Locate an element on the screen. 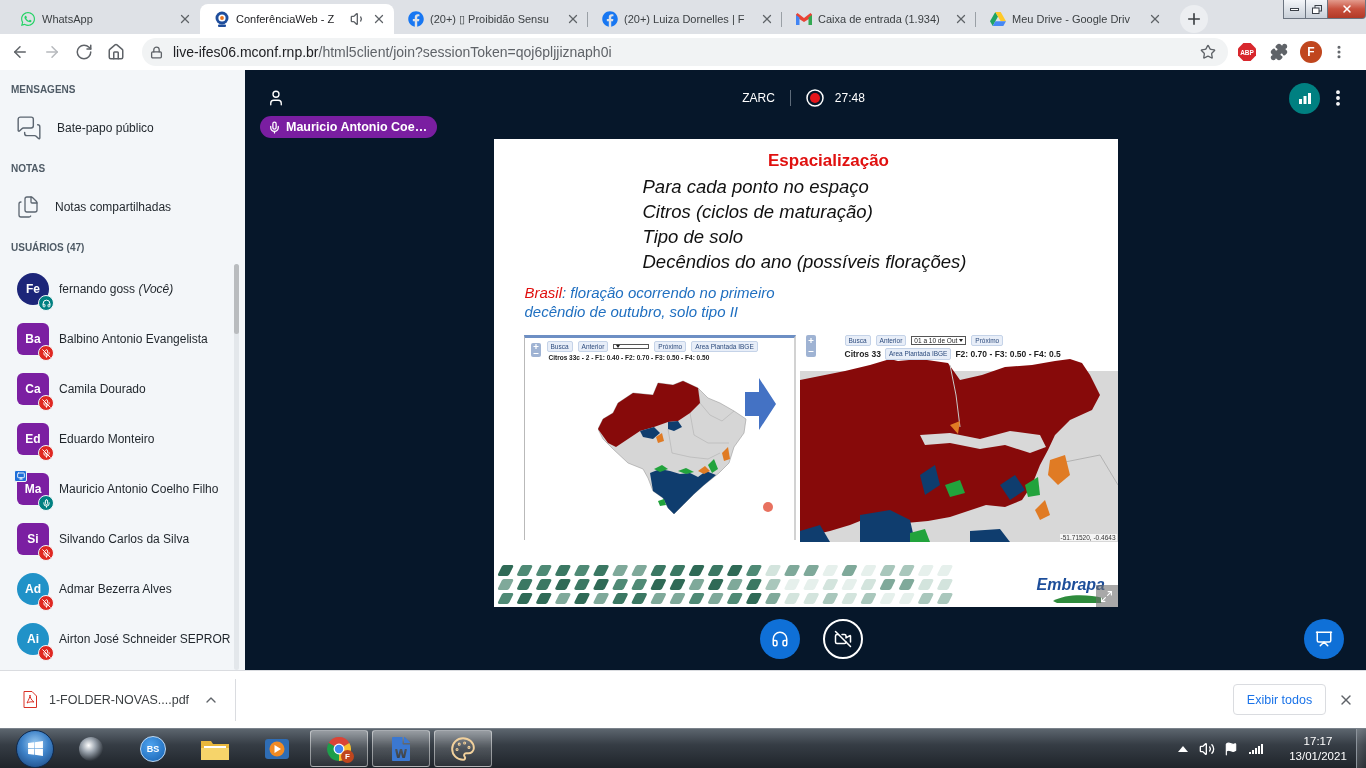 The image size is (1366, 768). minimize-icon is located at coordinates (1294, 9).